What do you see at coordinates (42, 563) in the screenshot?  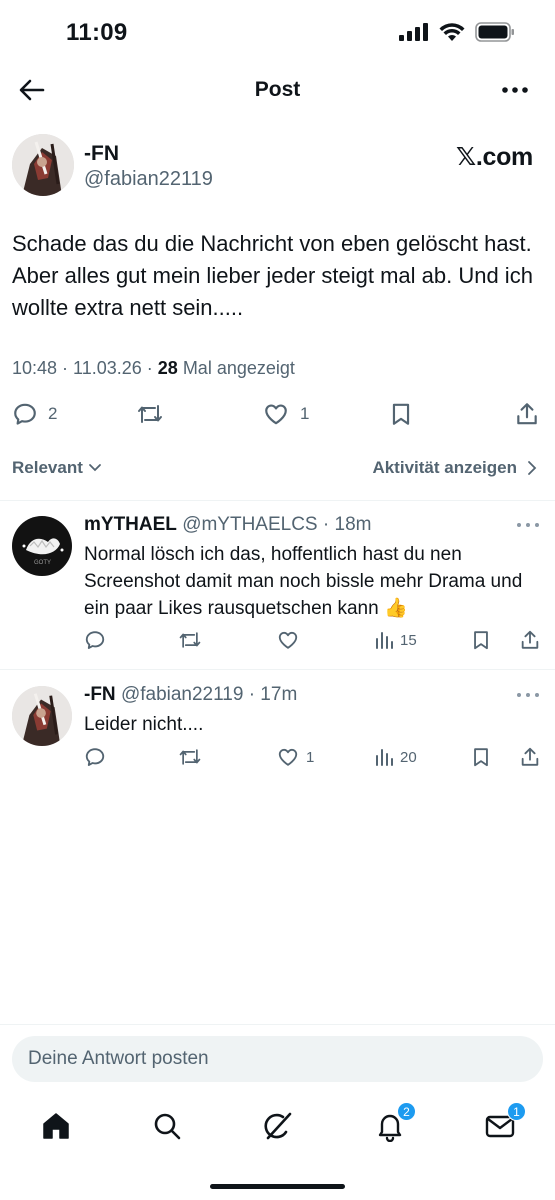 I see `svg-text: GOTY` at bounding box center [42, 563].